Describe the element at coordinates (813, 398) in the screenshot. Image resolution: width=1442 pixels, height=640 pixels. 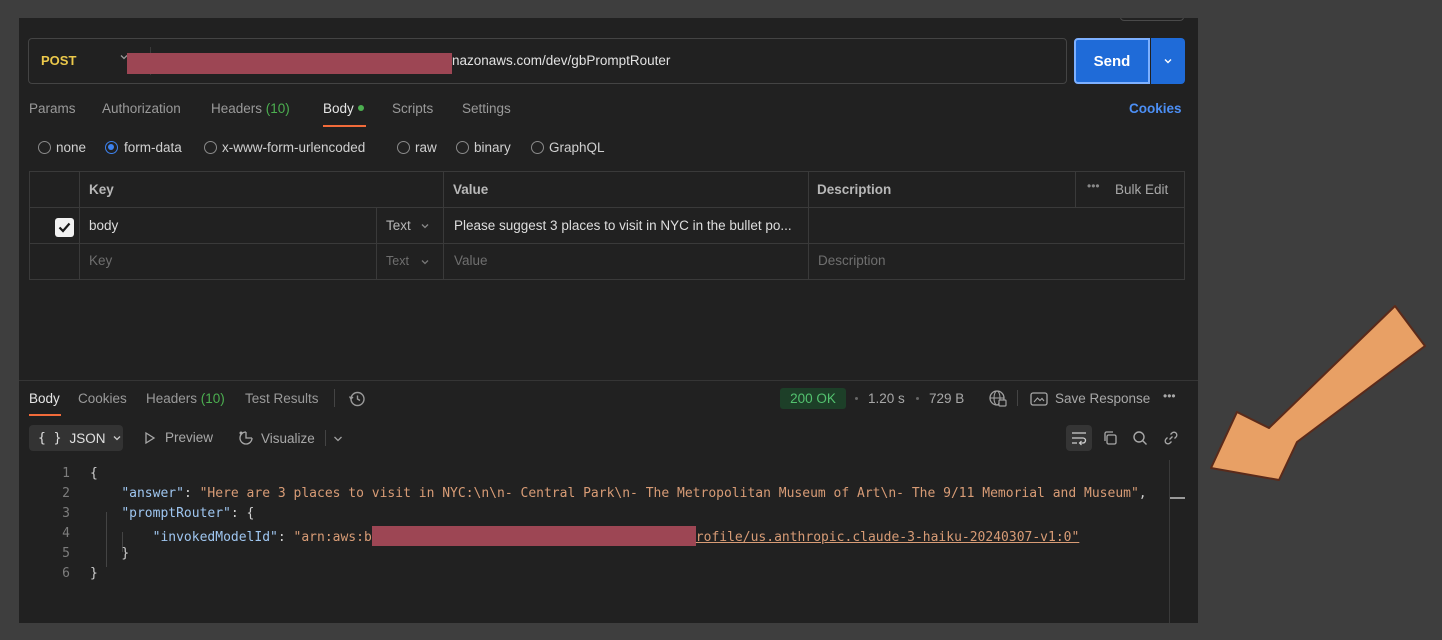
I see `status-badge: 200 OK` at that location.